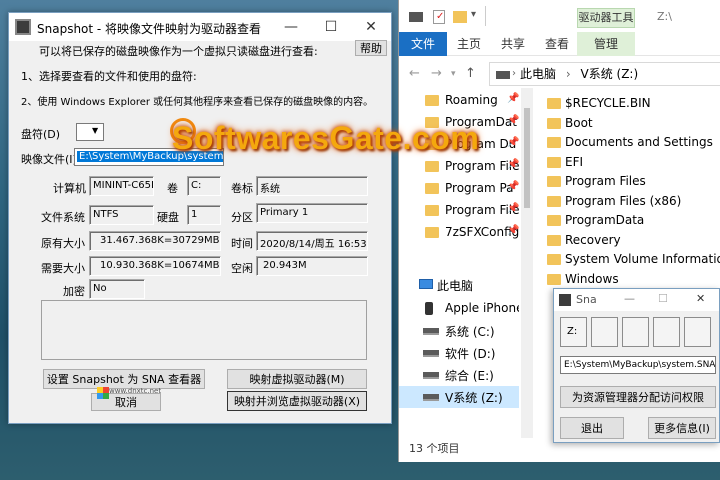  Describe the element at coordinates (513, 44) in the screenshot. I see `tab-share: 共享` at that location.